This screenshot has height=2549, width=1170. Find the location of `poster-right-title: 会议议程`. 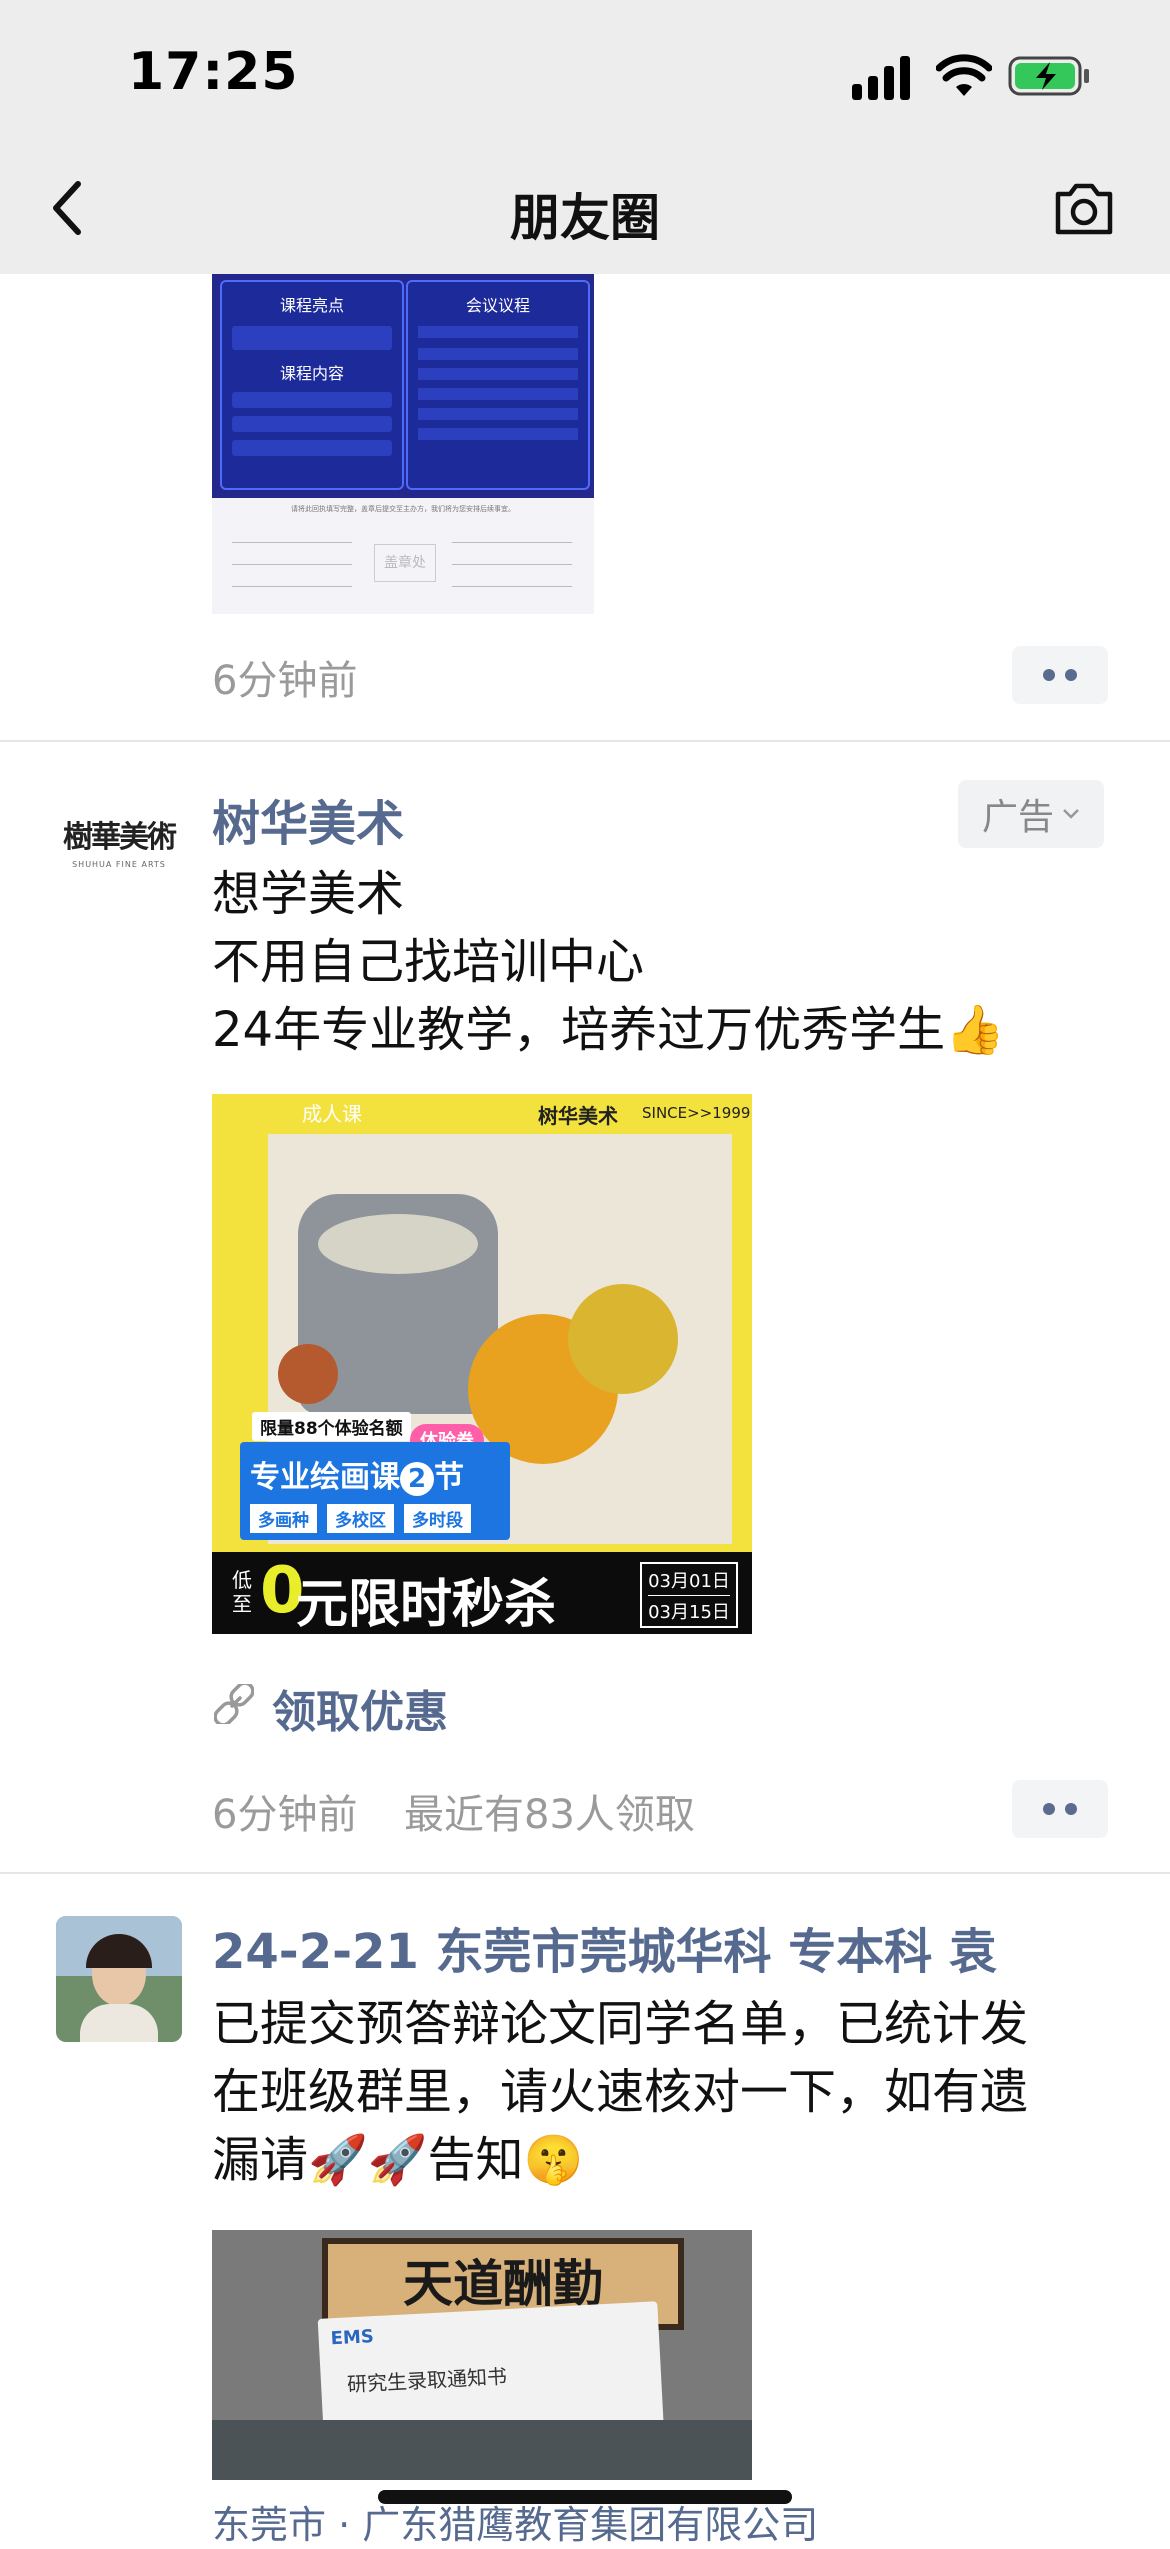

poster-right-title: 会议议程 is located at coordinates (497, 305).